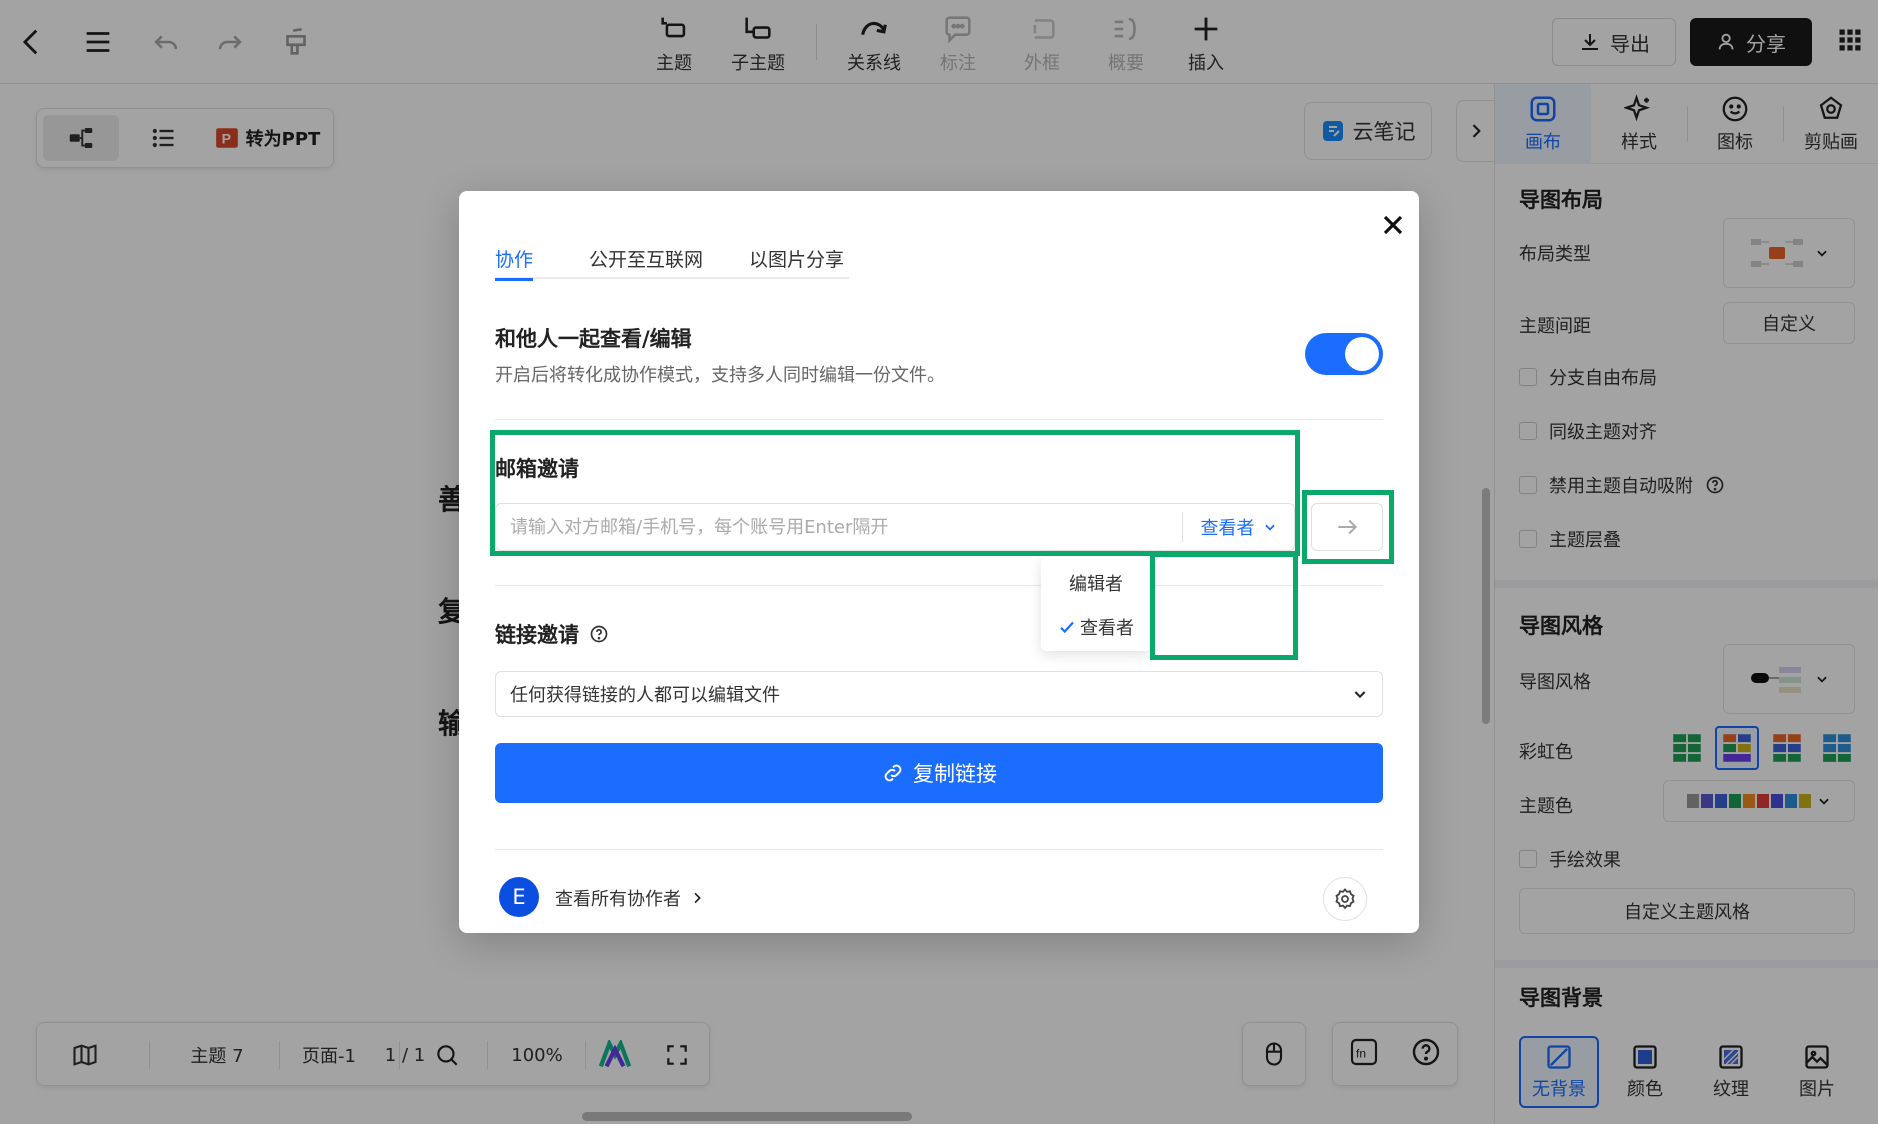  What do you see at coordinates (939, 773) in the screenshot?
I see `copy-link-button: 复制链接` at bounding box center [939, 773].